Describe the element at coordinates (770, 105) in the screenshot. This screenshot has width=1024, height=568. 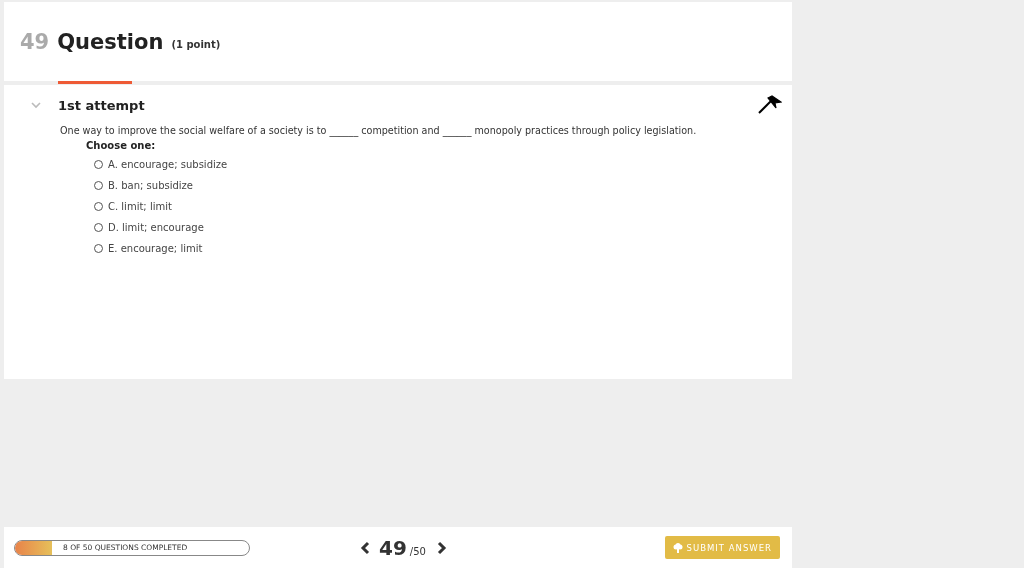
I see `flag-icon` at that location.